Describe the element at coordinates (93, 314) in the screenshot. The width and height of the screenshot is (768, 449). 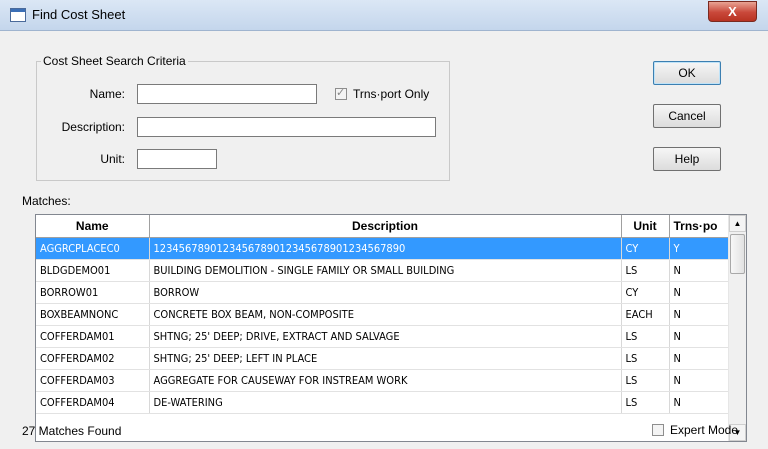
I see `cell-name: BOXBEAMNONC` at that location.